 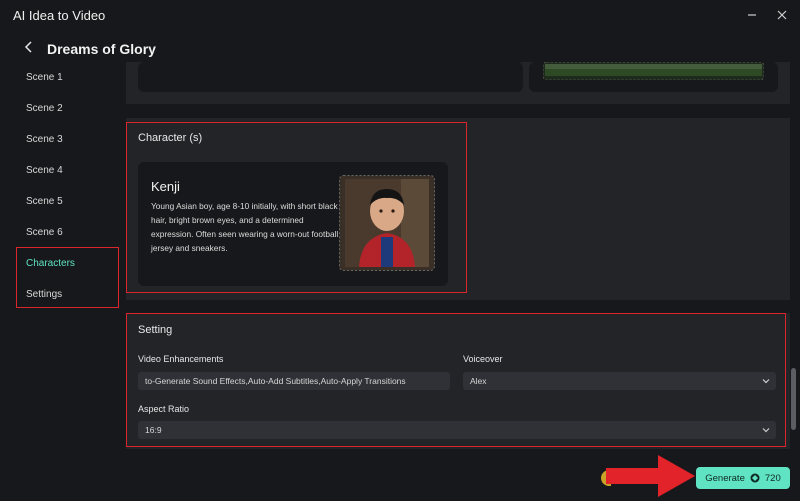 I want to click on credit-icon, so click(x=755, y=478).